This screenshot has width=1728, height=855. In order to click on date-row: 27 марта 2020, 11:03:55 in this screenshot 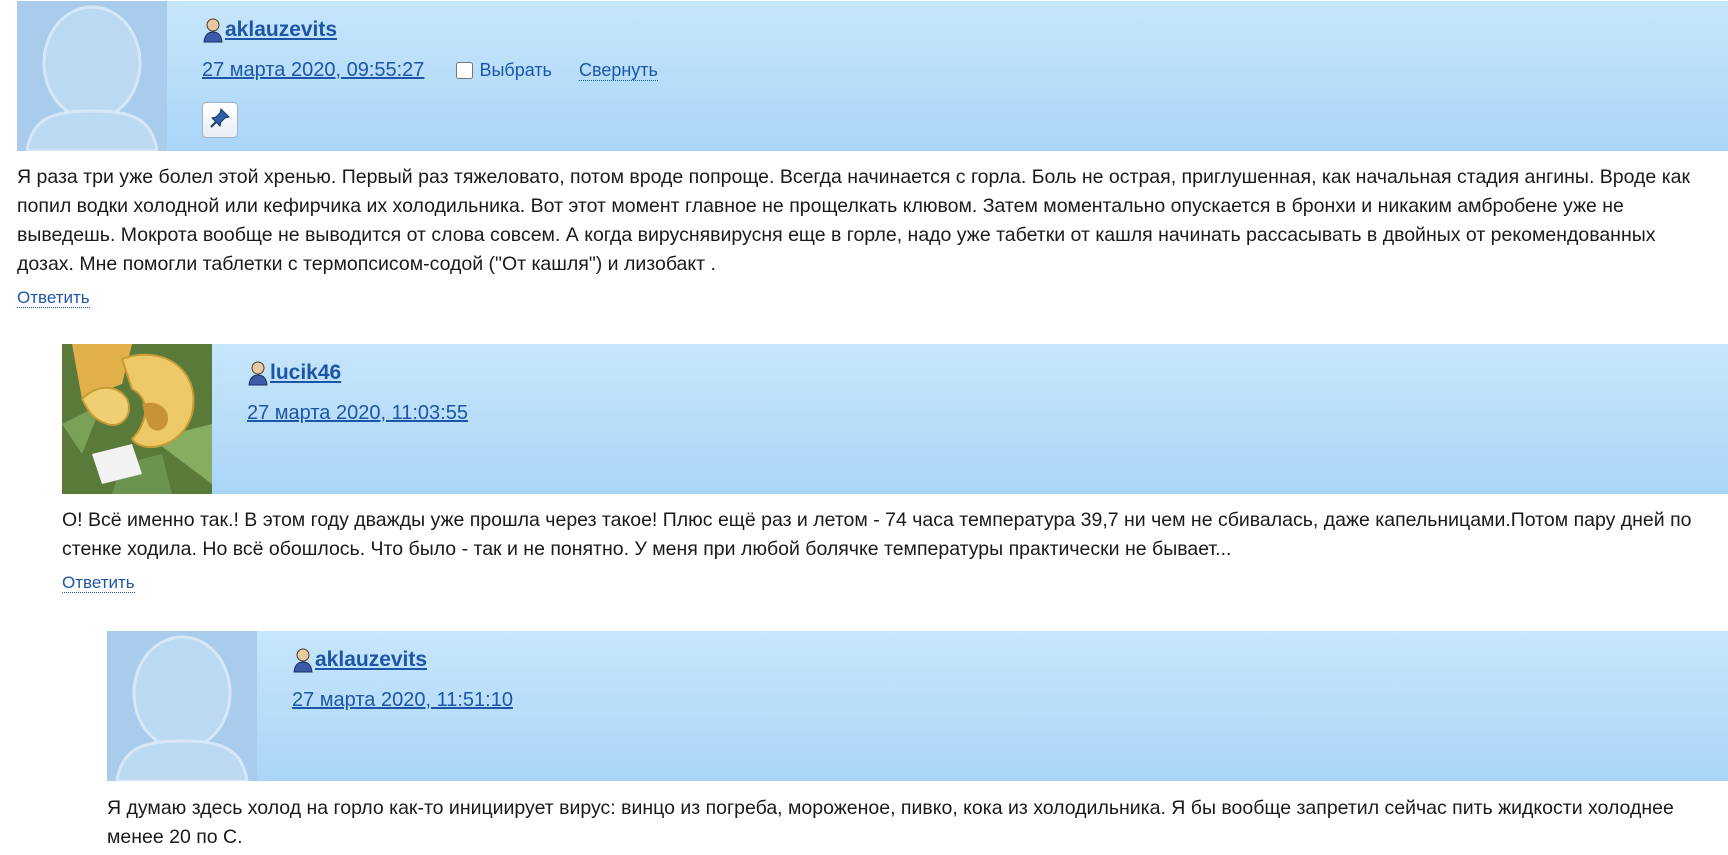, I will do `click(357, 413)`.